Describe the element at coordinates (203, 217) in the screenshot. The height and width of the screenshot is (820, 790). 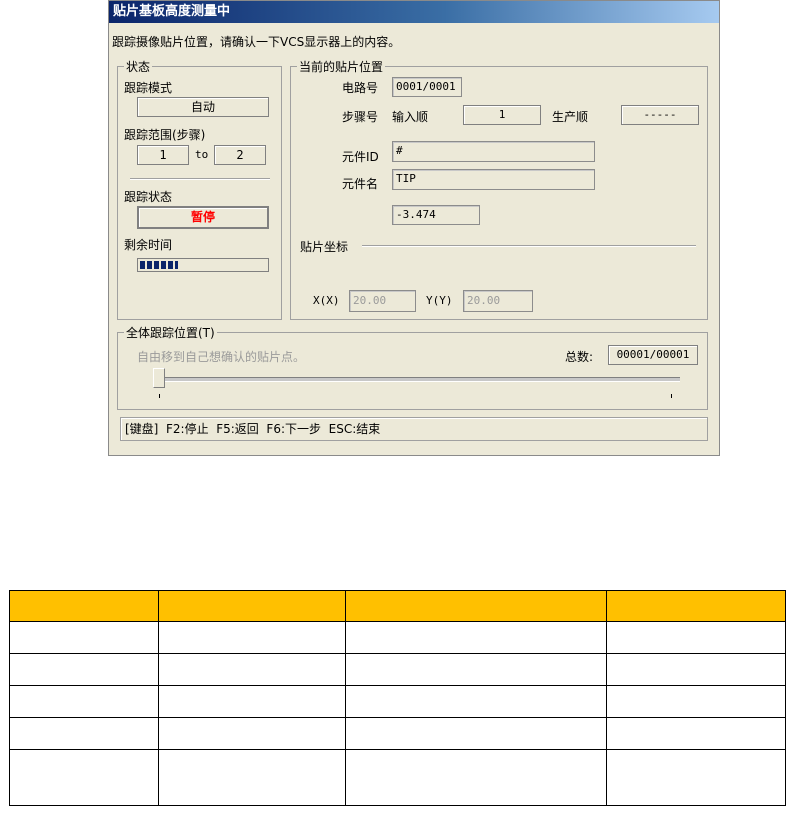
I see `tracking-state-value: 暂停` at that location.